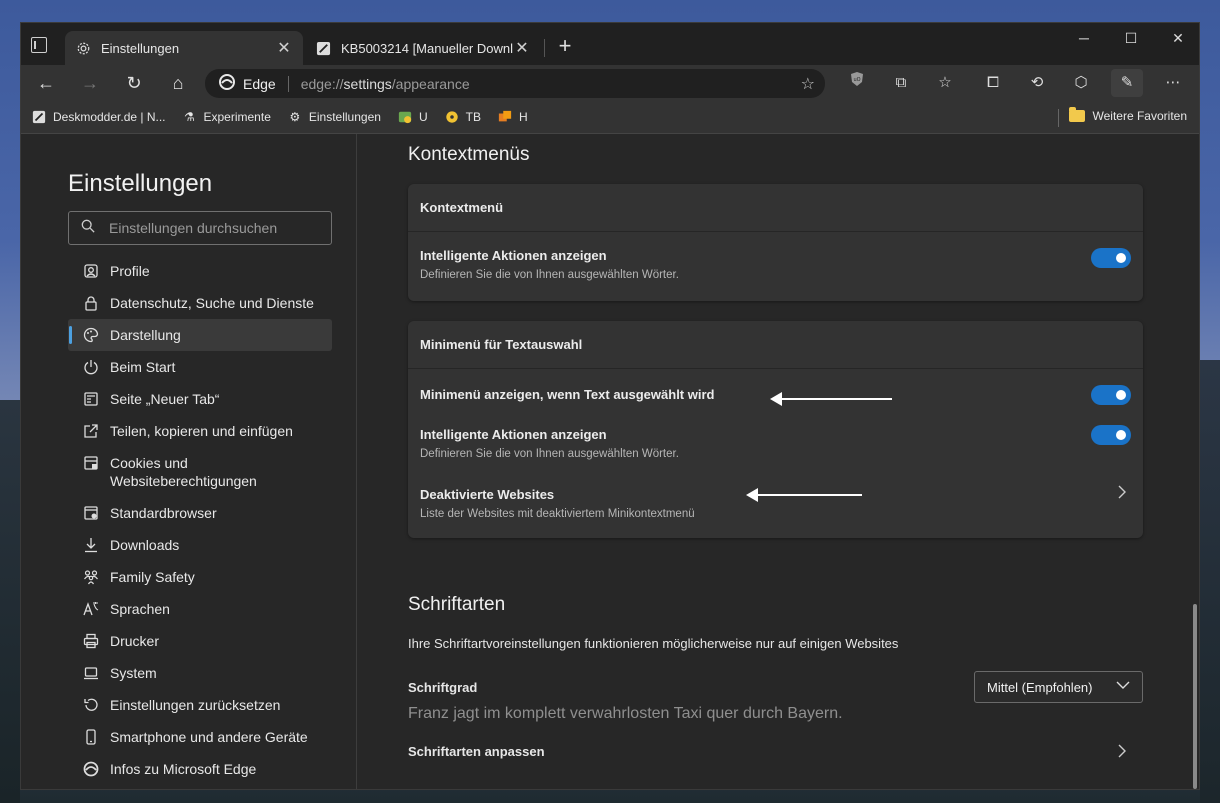  I want to click on sidebar-item-system: System, so click(200, 673).